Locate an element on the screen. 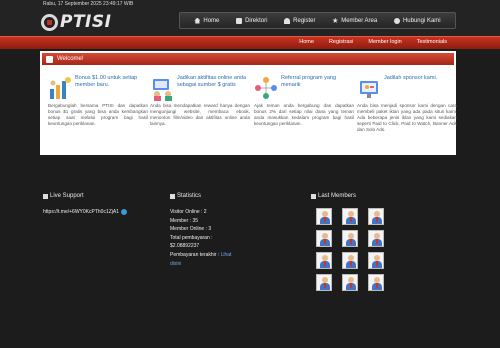 The width and height of the screenshot is (500, 348). subnav-member-login: Member login is located at coordinates (384, 42).